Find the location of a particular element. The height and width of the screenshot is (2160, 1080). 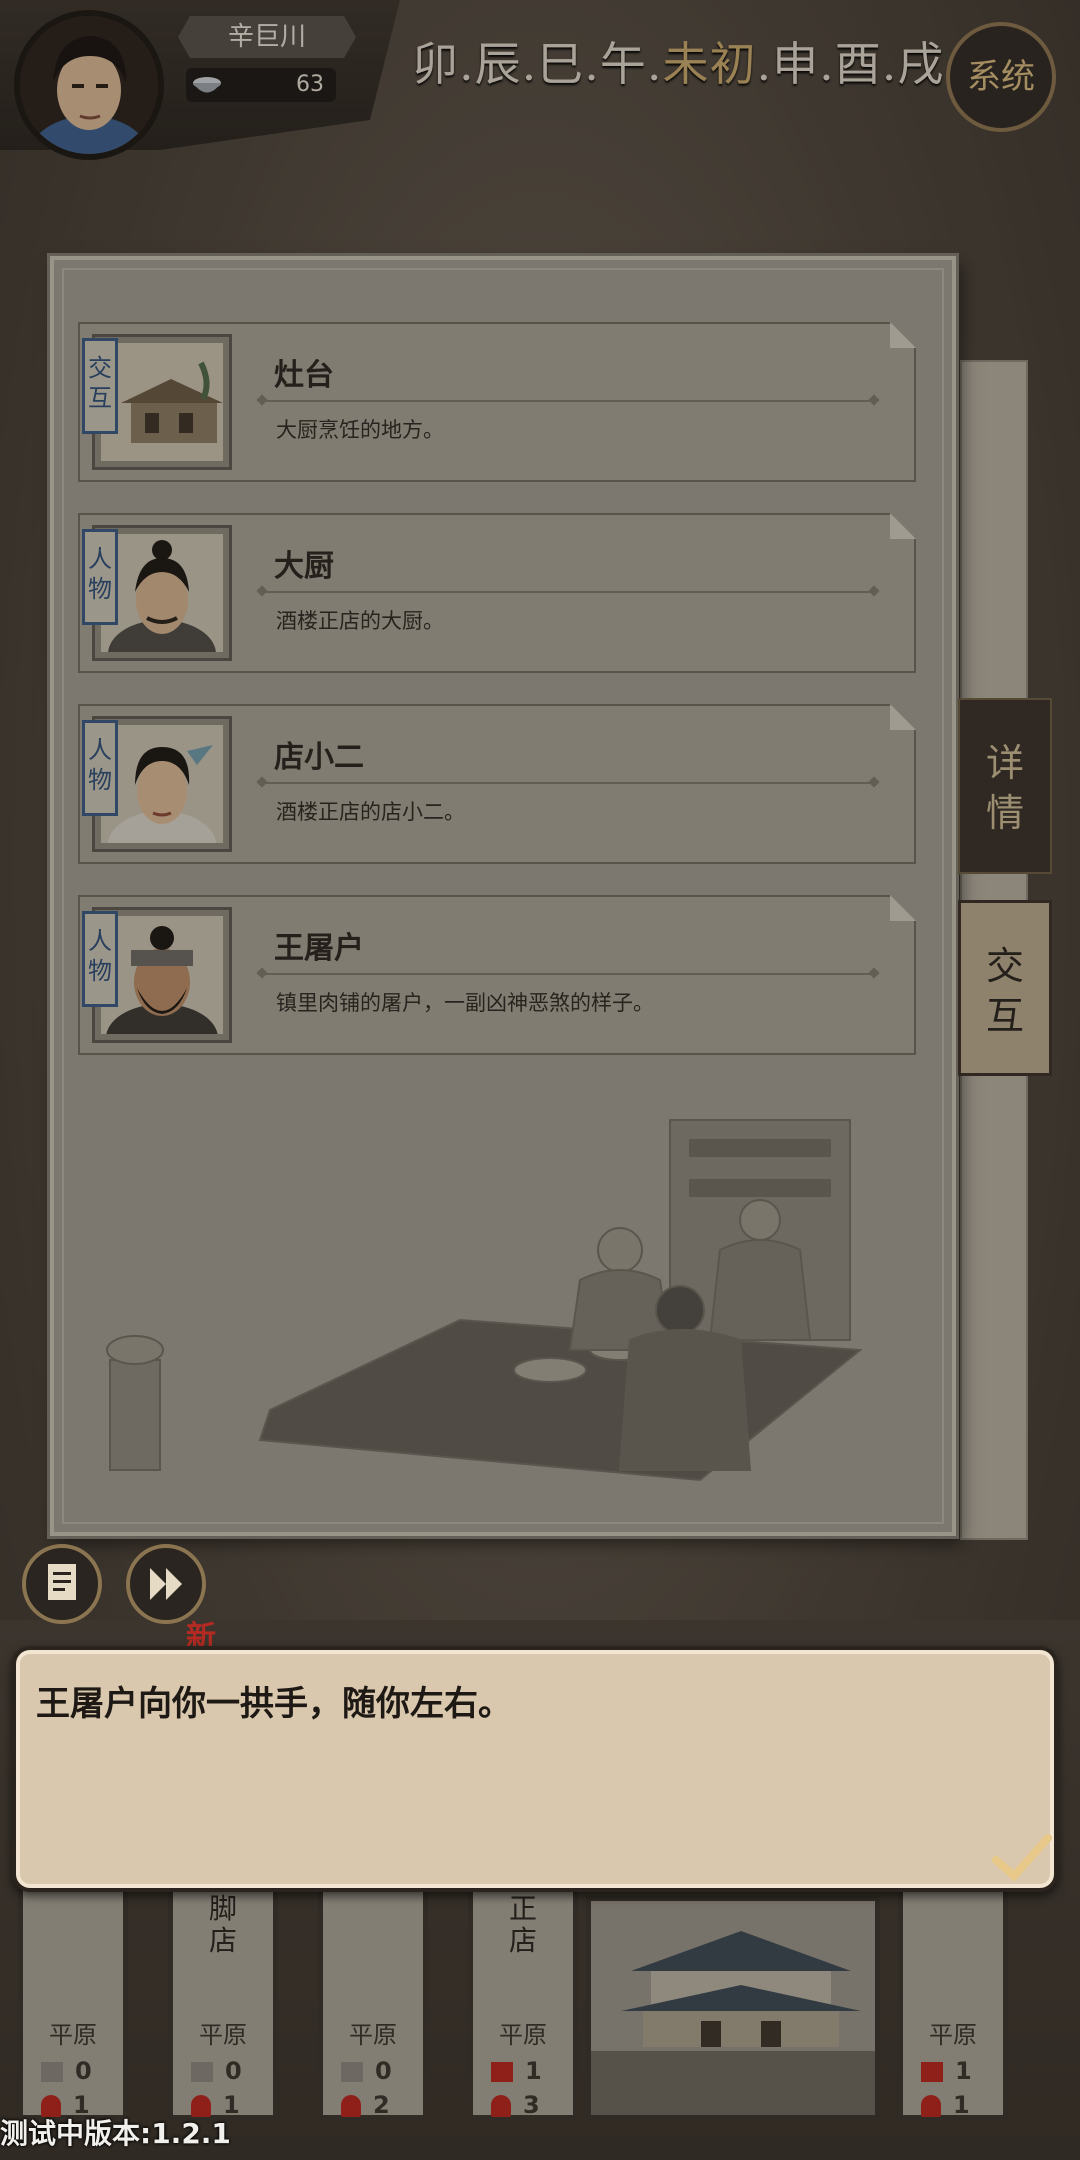

log-button is located at coordinates (62, 1584).